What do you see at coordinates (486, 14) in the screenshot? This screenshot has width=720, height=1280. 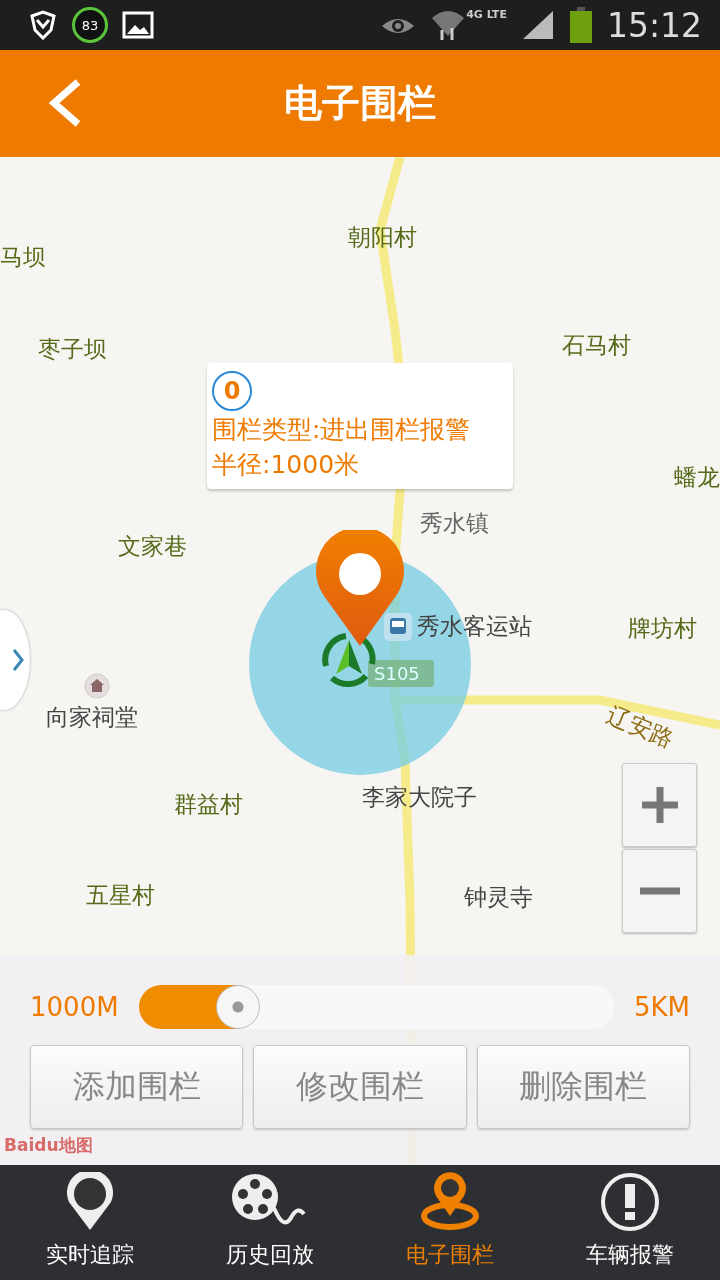 I see `network-type-label: 4G LTE` at bounding box center [486, 14].